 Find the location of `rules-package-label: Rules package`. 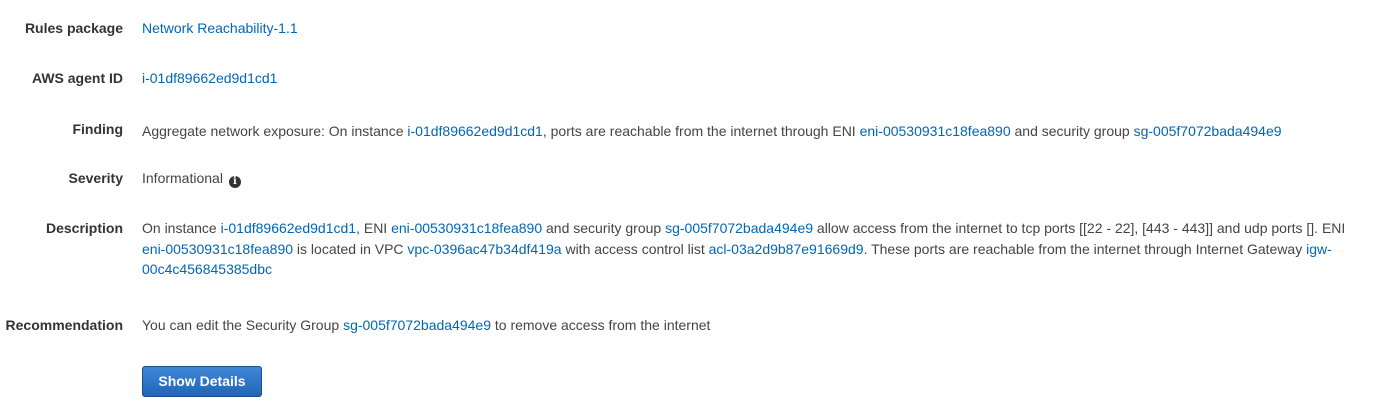

rules-package-label: Rules package is located at coordinates (73, 28).